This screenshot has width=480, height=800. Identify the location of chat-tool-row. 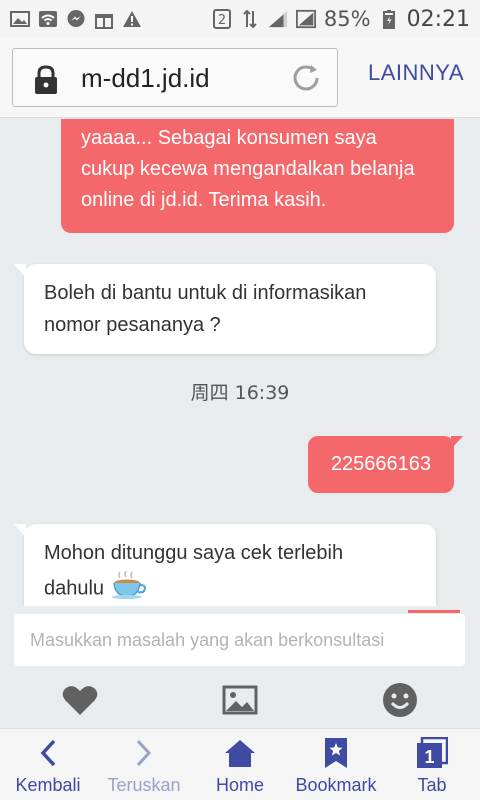
(240, 699).